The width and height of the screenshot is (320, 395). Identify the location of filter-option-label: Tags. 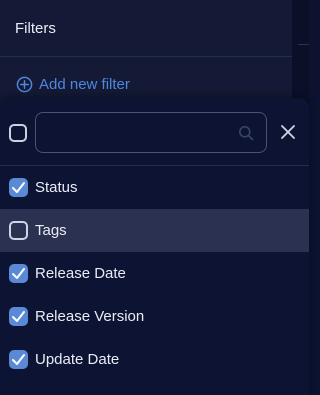
(51, 230).